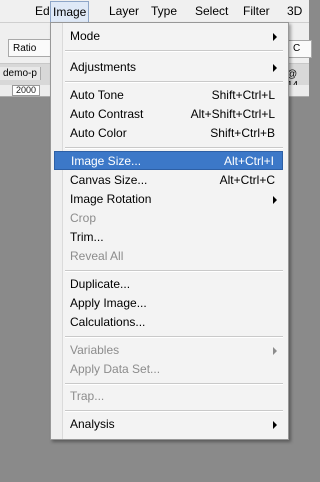 This screenshot has height=482, width=320. What do you see at coordinates (70, 12) in the screenshot?
I see `menu-image: Image` at bounding box center [70, 12].